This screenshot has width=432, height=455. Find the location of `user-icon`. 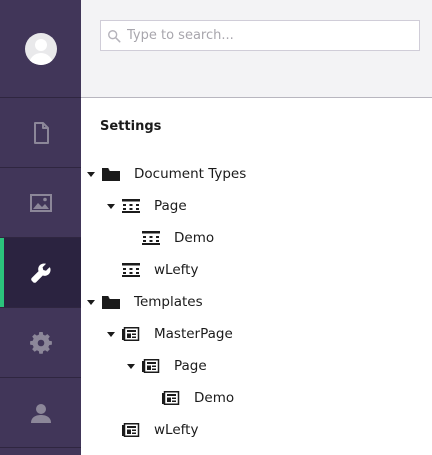

user-icon is located at coordinates (40, 413).